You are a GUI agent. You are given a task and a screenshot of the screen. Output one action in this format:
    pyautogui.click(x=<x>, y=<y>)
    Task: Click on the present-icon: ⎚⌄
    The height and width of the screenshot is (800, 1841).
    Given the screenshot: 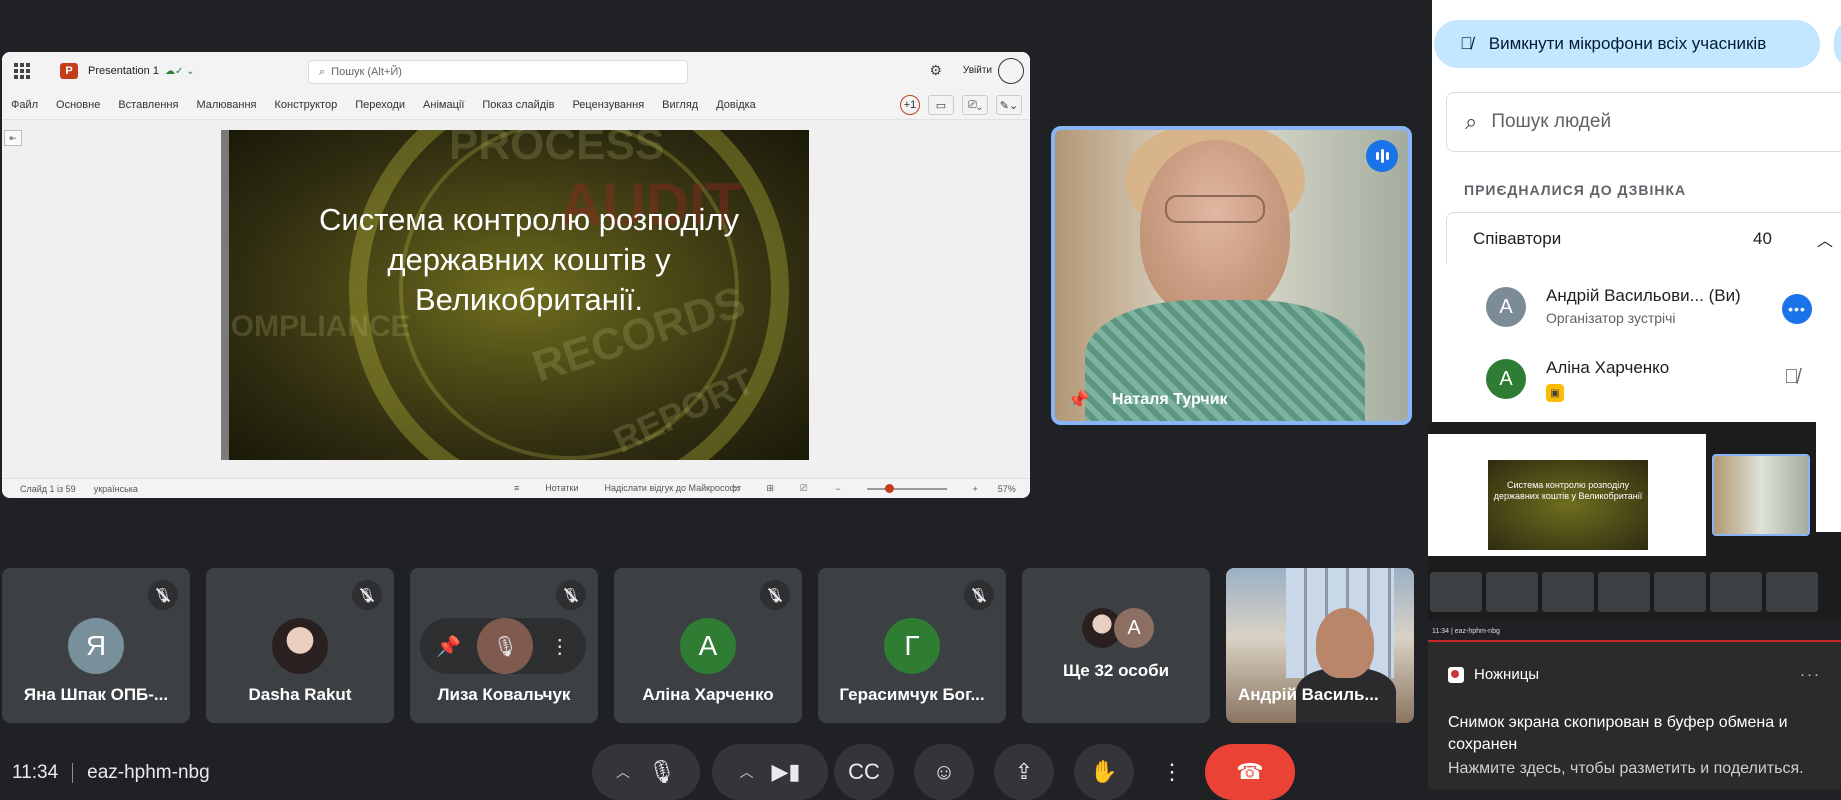 What is the action you would take?
    pyautogui.click(x=975, y=105)
    